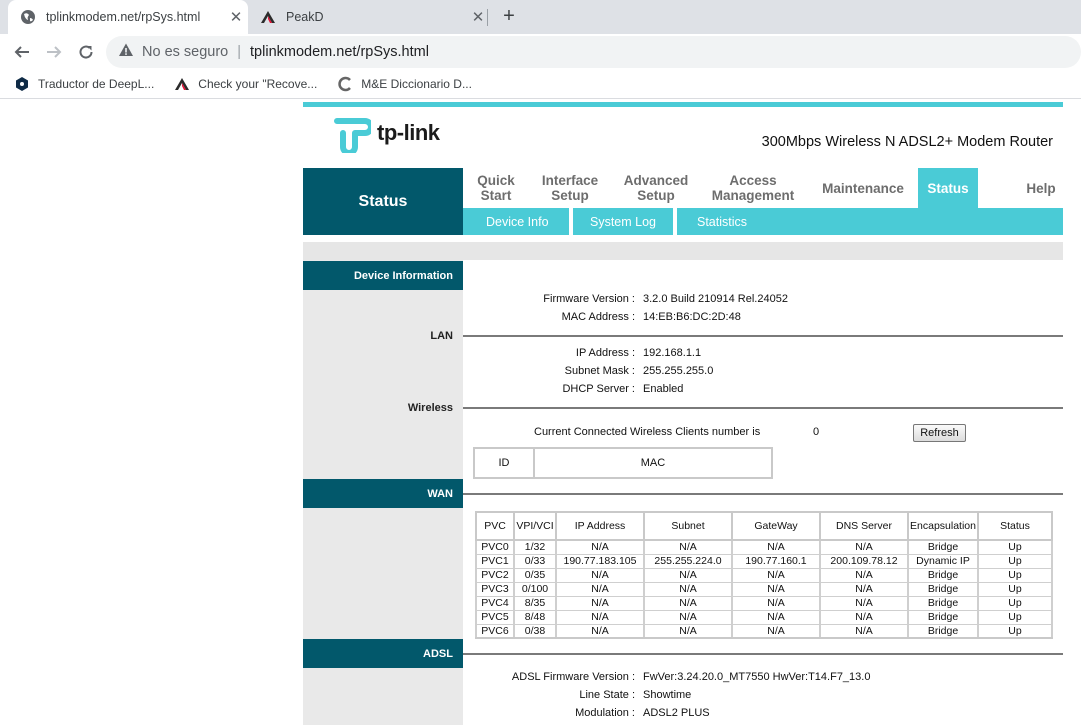 This screenshot has height=725, width=1081. Describe the element at coordinates (535, 561) in the screenshot. I see `table-cell: 0/33` at that location.